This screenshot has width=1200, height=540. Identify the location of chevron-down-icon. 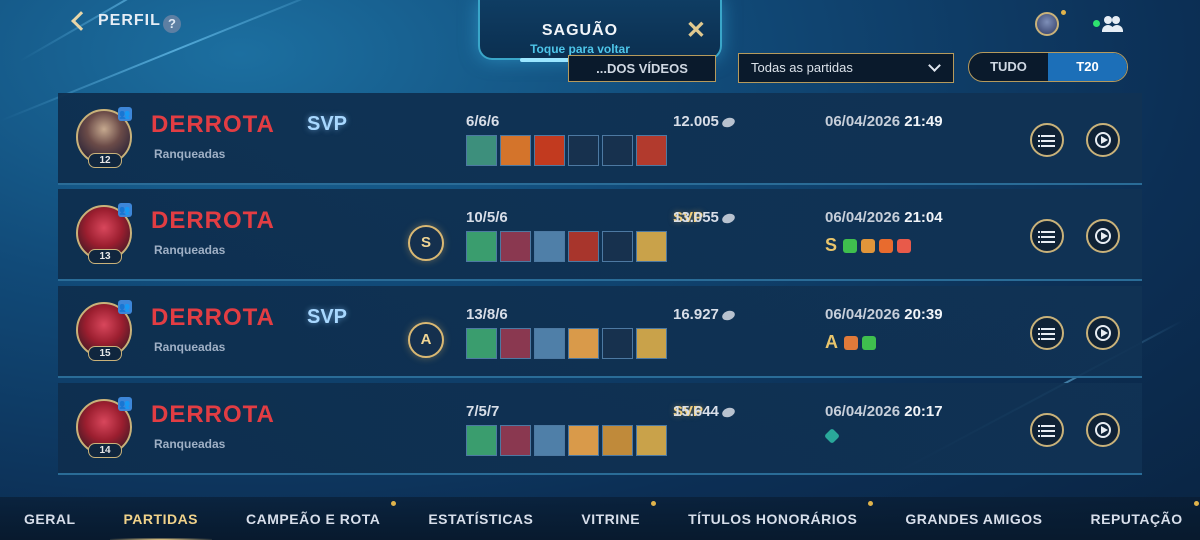
(934, 65).